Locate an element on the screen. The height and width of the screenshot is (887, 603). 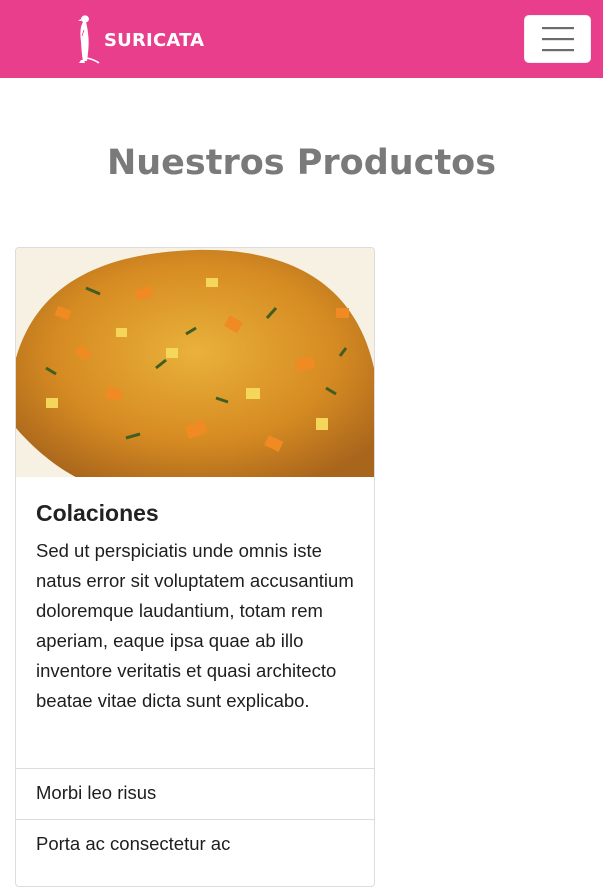
section-title: Nuestros Productos is located at coordinates (301, 163).